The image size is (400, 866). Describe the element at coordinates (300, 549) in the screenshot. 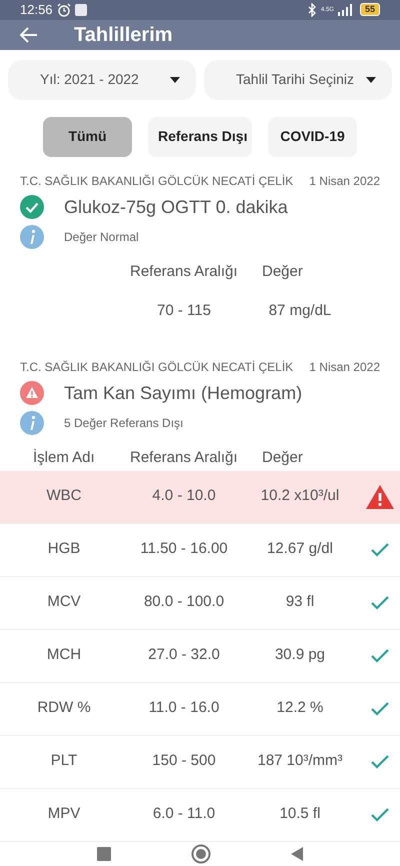

I see `table-cell-text: 12.67 g/dl` at that location.